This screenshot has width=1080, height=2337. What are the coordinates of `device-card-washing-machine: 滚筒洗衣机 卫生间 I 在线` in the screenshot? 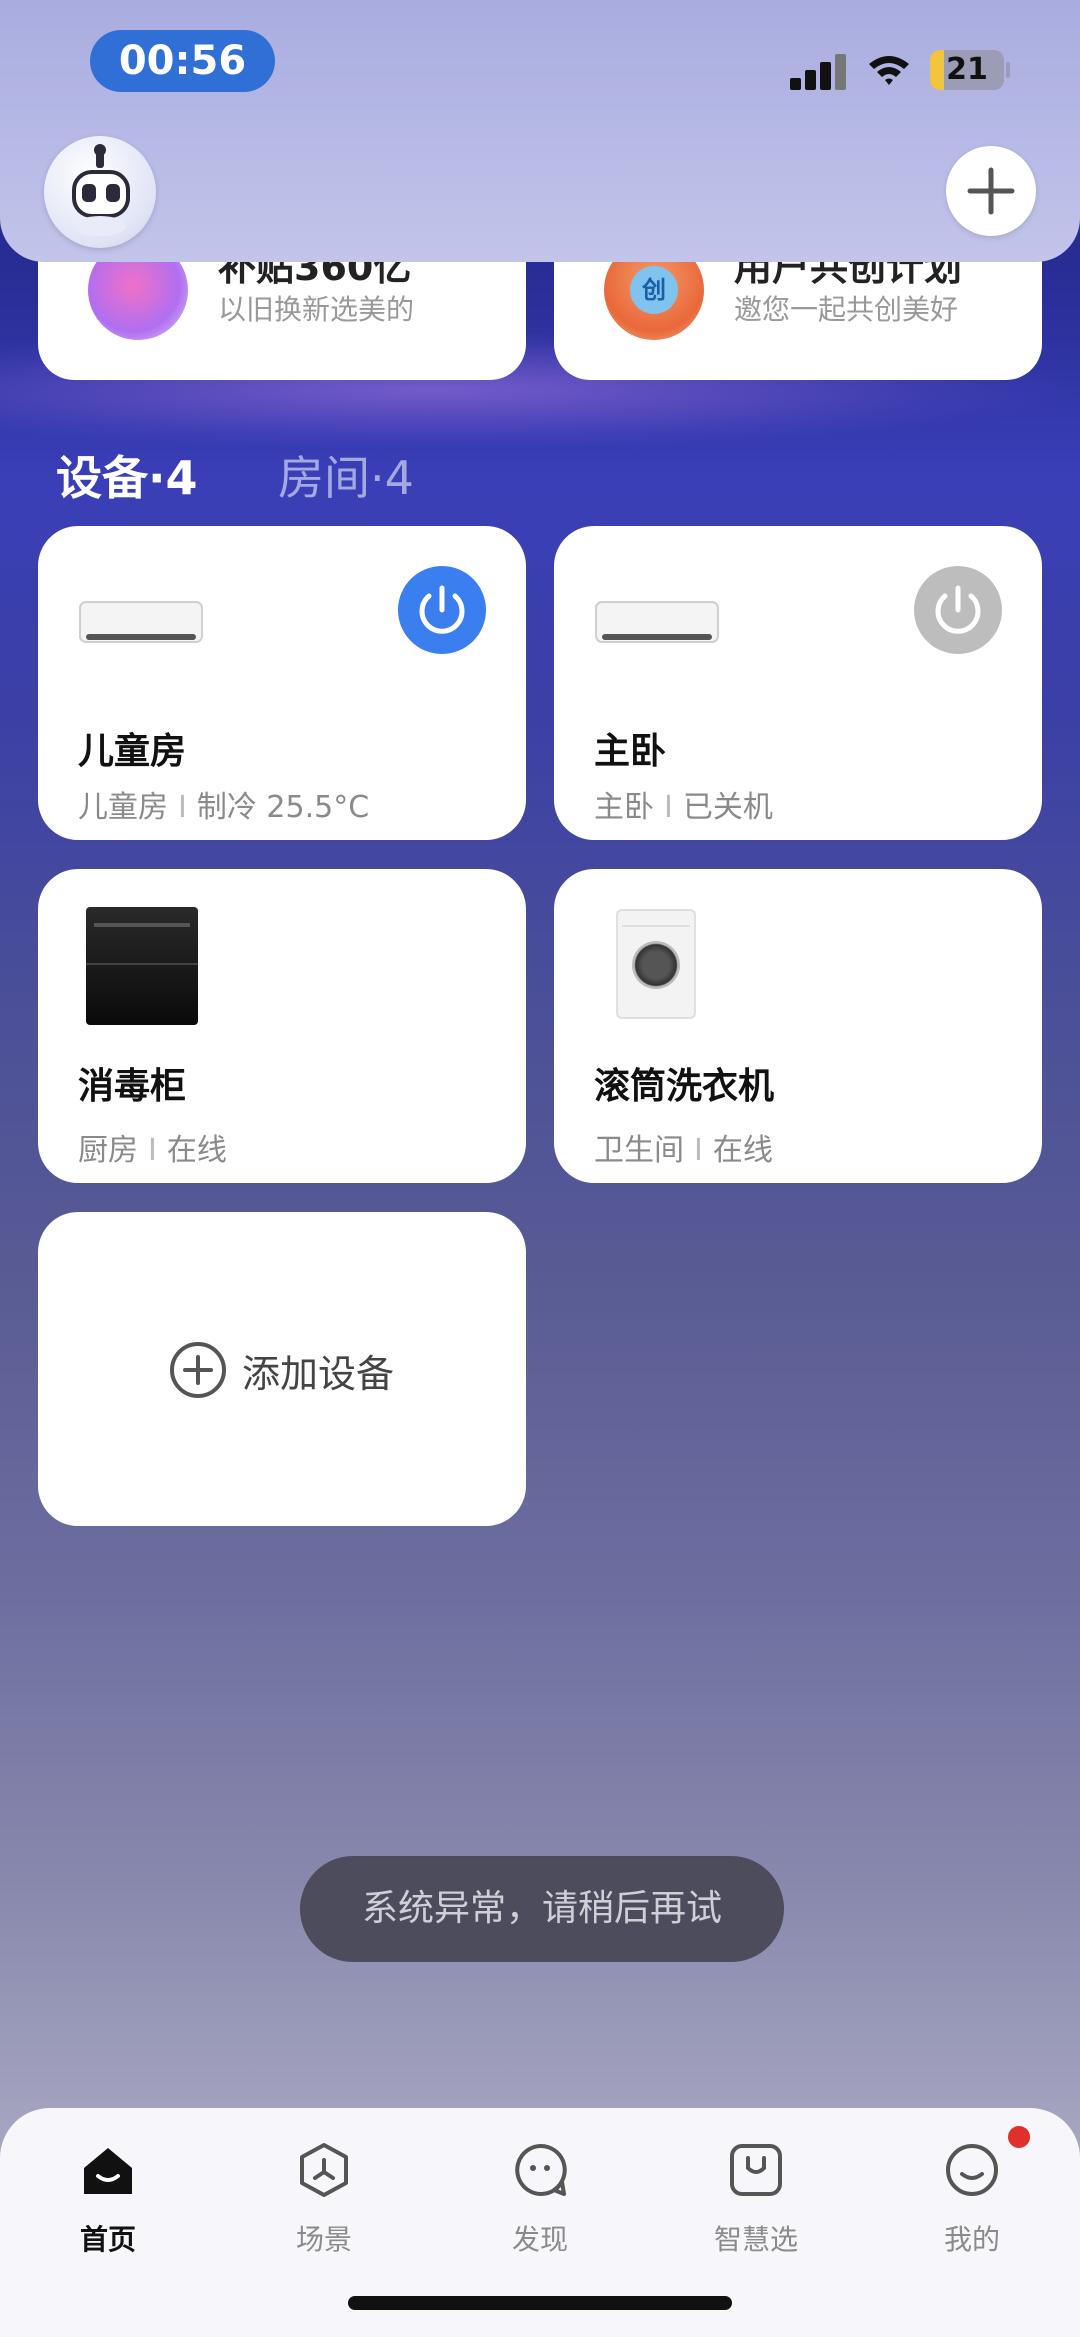 It's located at (798, 1026).